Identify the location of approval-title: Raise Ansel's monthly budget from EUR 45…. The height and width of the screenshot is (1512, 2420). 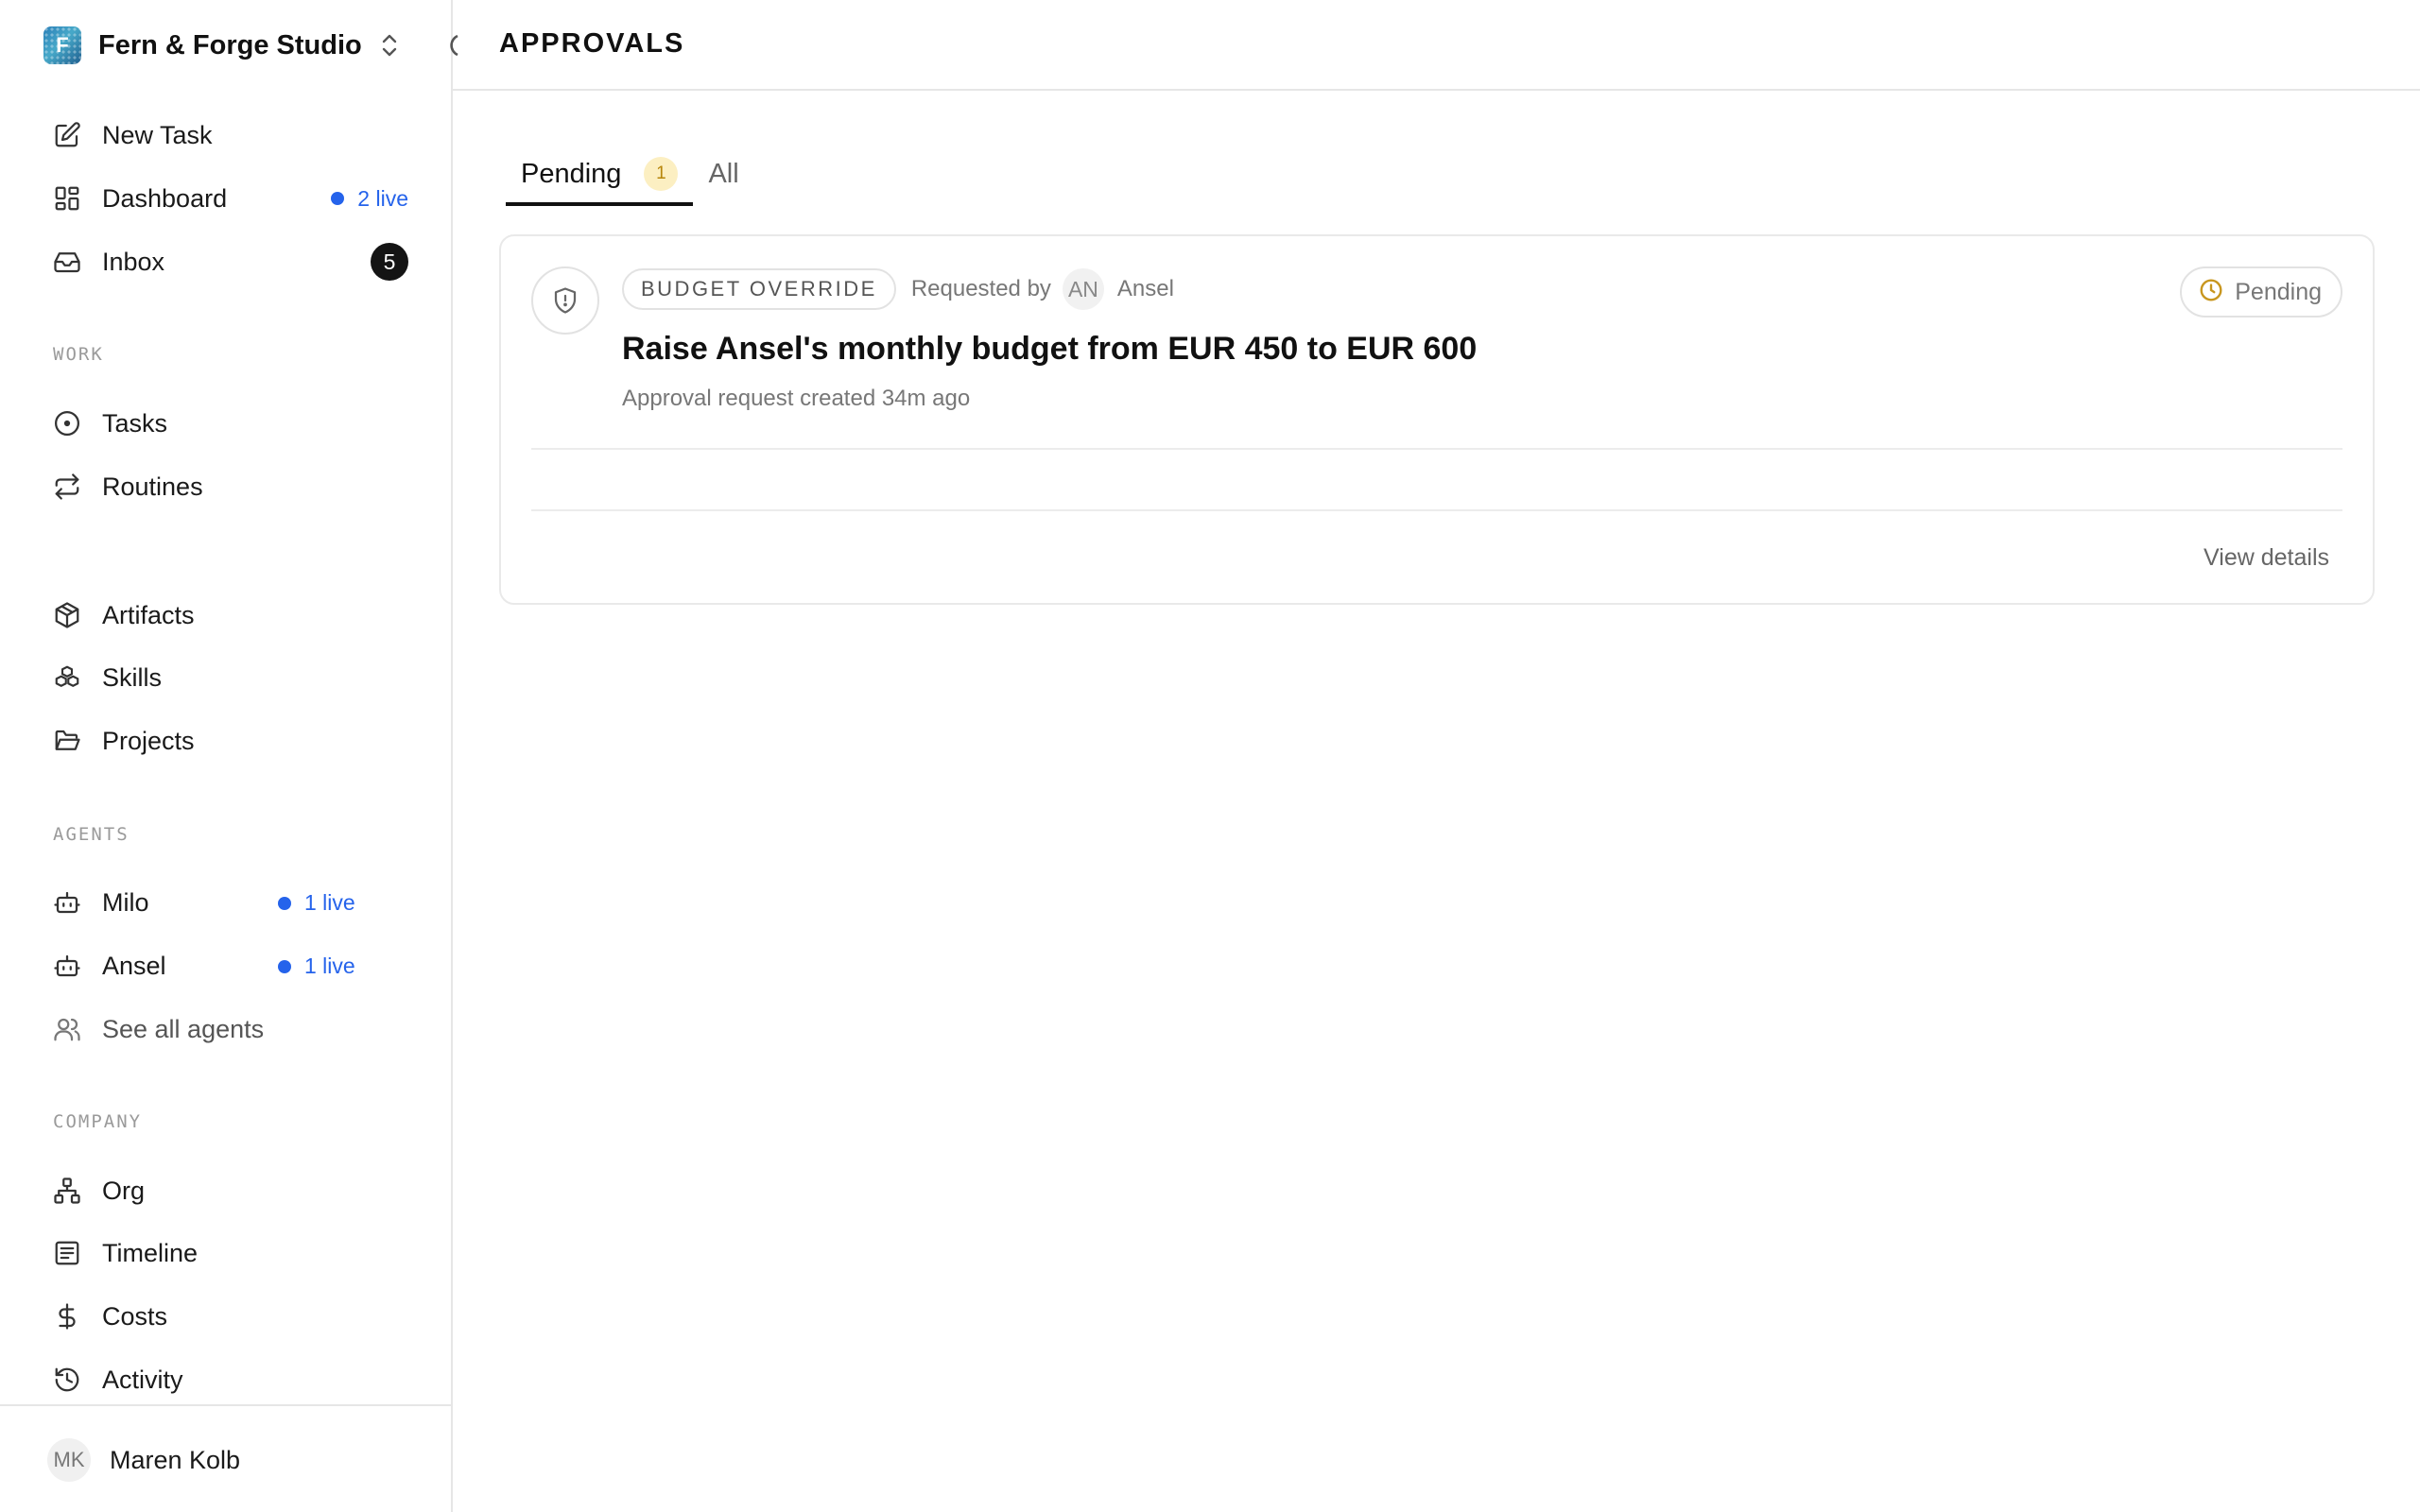
(1050, 349).